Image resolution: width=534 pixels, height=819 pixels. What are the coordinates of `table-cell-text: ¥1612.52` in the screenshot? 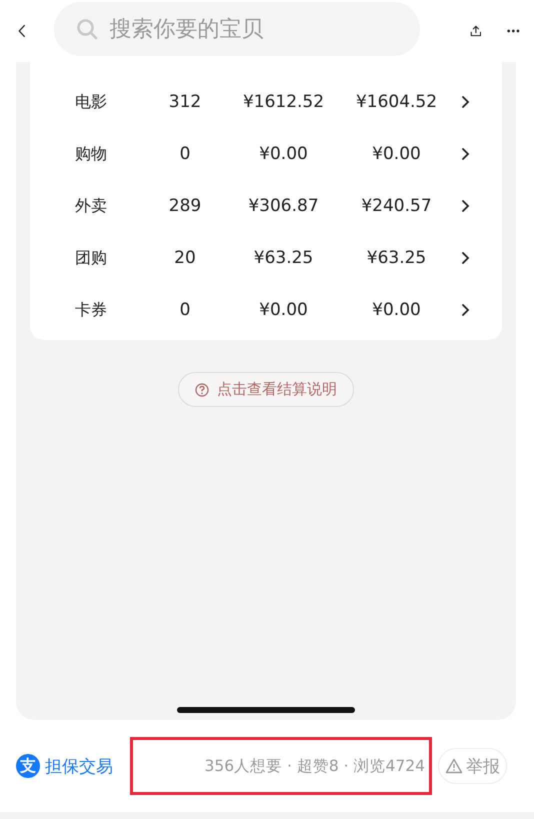 It's located at (284, 102).